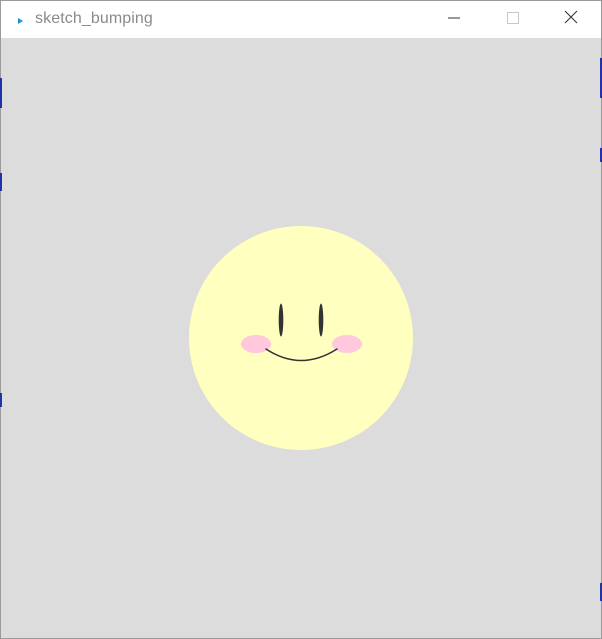 The width and height of the screenshot is (602, 639). Describe the element at coordinates (256, 344) in the screenshot. I see `left-cheek` at that location.